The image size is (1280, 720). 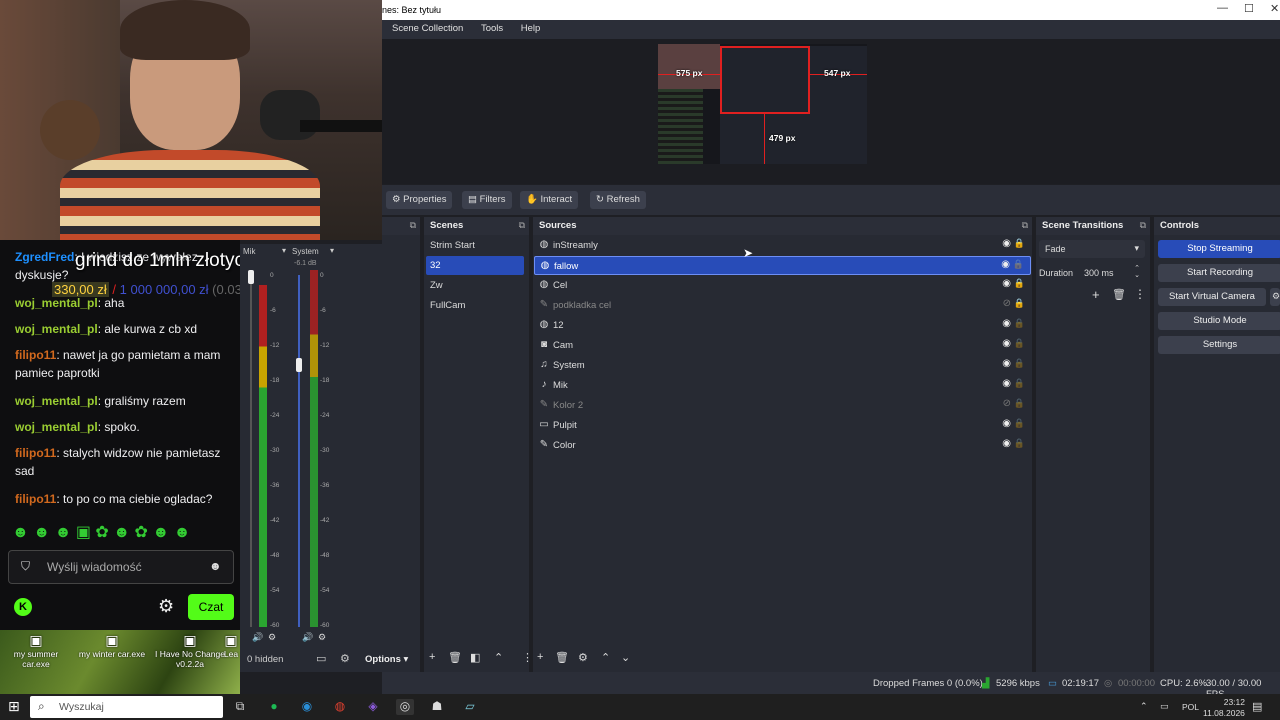 What do you see at coordinates (475, 285) in the screenshot?
I see `scene-item: Zw` at bounding box center [475, 285].